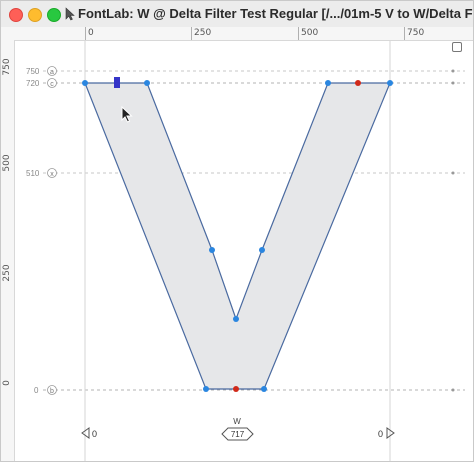  What do you see at coordinates (33, 71) in the screenshot?
I see `svg-text: 750` at bounding box center [33, 71].